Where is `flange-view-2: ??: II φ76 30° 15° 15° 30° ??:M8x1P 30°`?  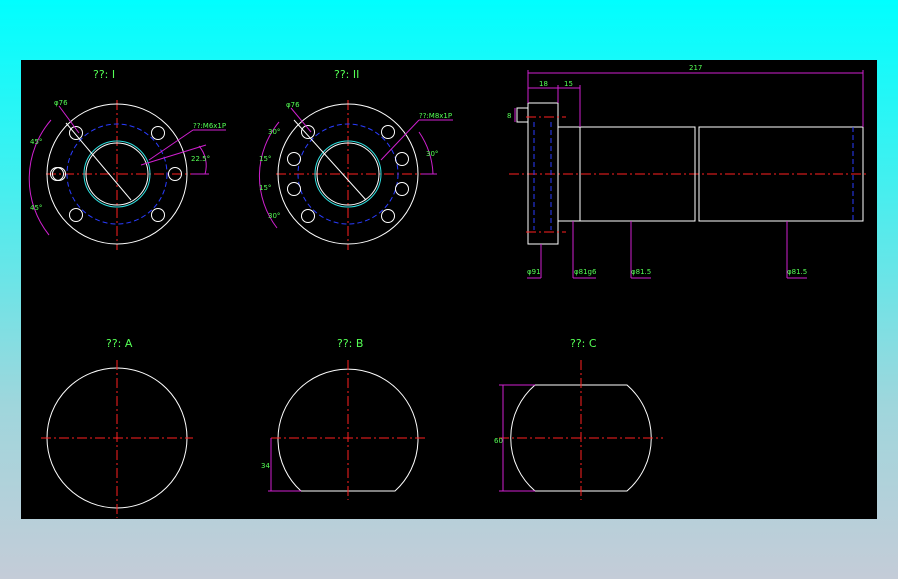 flange-view-2: ??: II φ76 30° 15° 15° 30° ??:M8x1P 30° is located at coordinates (355, 159).